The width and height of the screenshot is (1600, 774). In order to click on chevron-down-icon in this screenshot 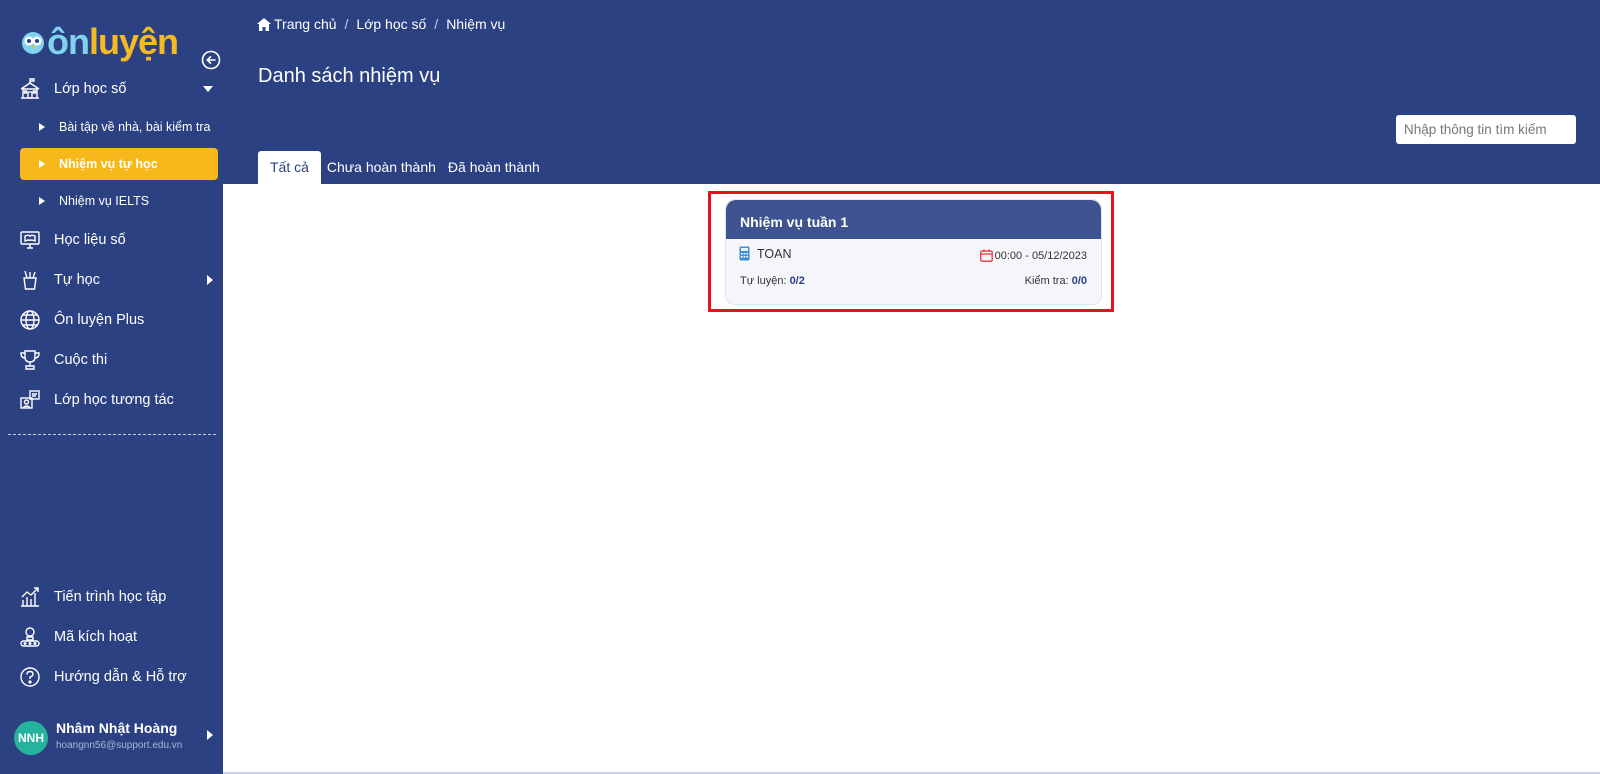, I will do `click(208, 89)`.